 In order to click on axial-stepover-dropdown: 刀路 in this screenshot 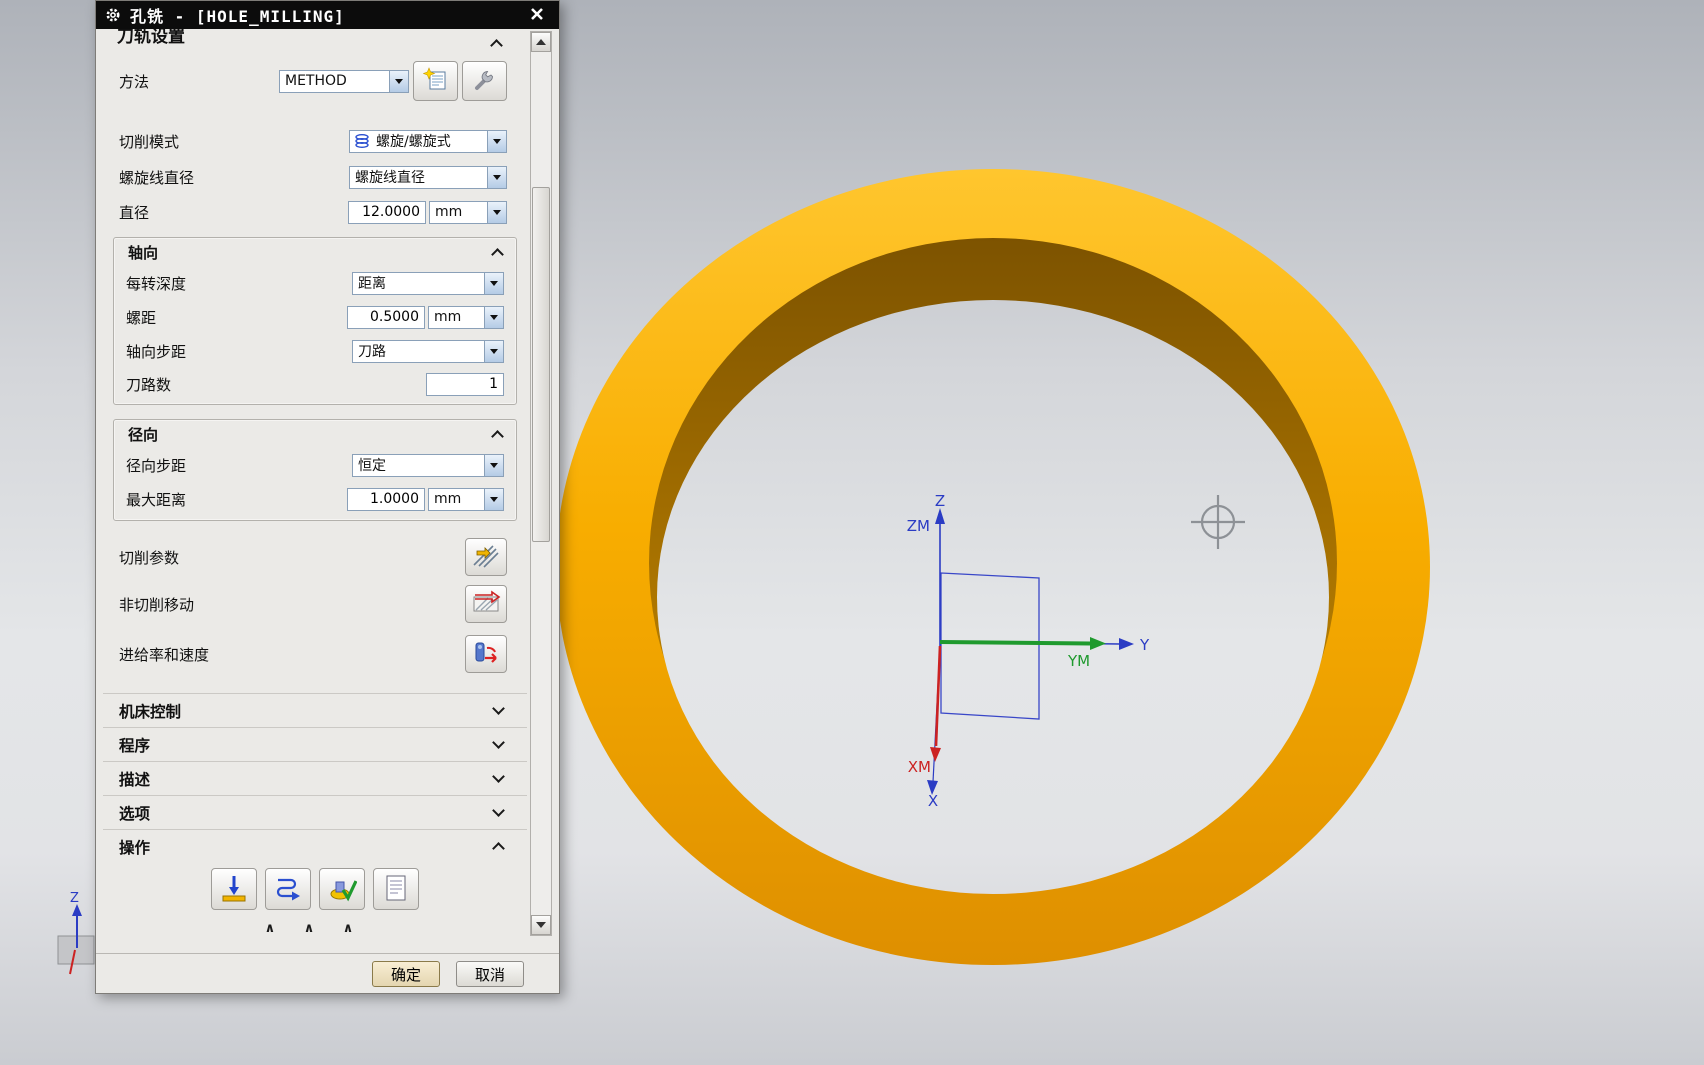, I will do `click(428, 351)`.